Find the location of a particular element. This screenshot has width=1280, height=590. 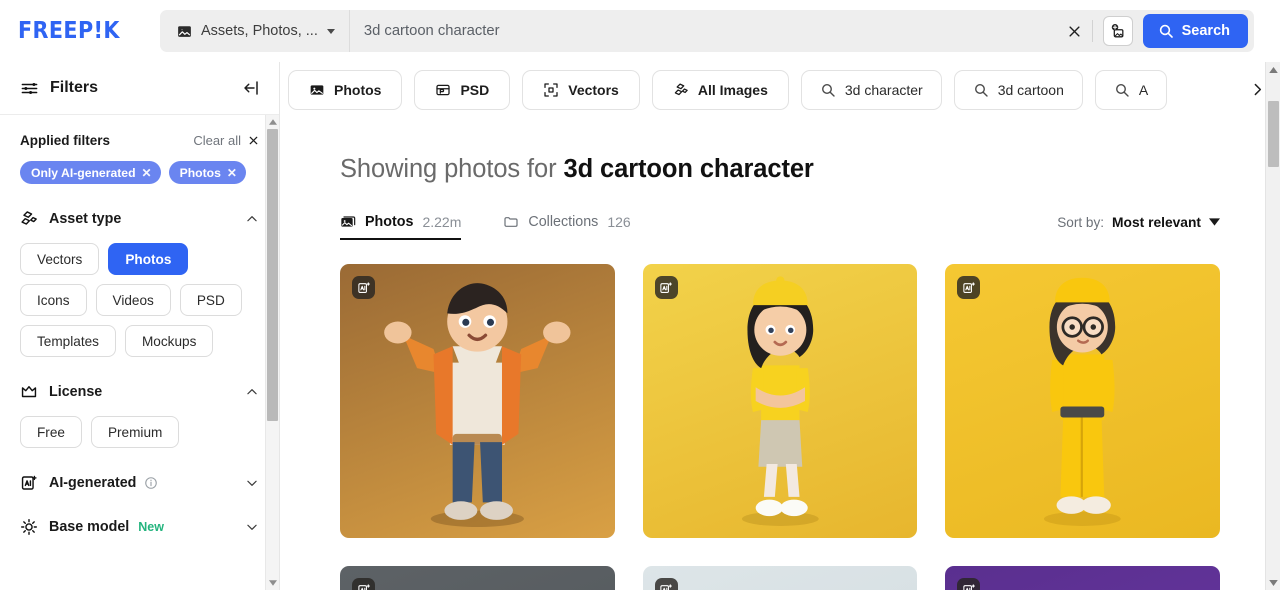

filter-option-vectors: Vectors is located at coordinates (60, 259).